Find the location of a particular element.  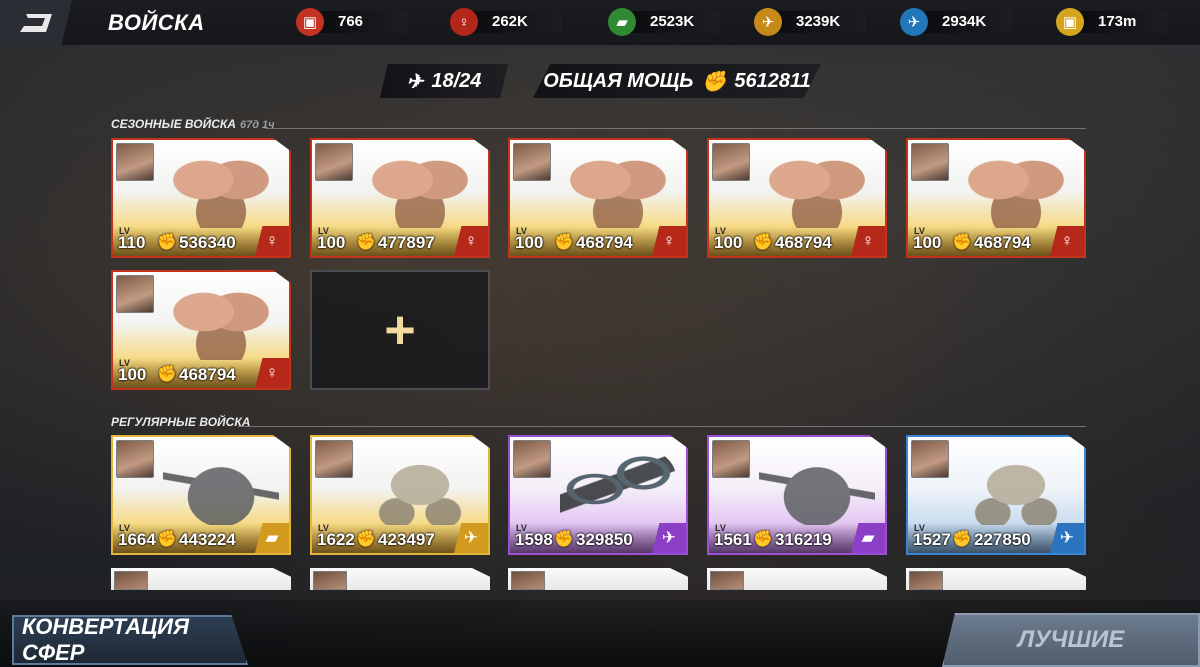

total-power-pill: ОБЩАЯ МОЩЬ ✊ 5612811 is located at coordinates (677, 81).